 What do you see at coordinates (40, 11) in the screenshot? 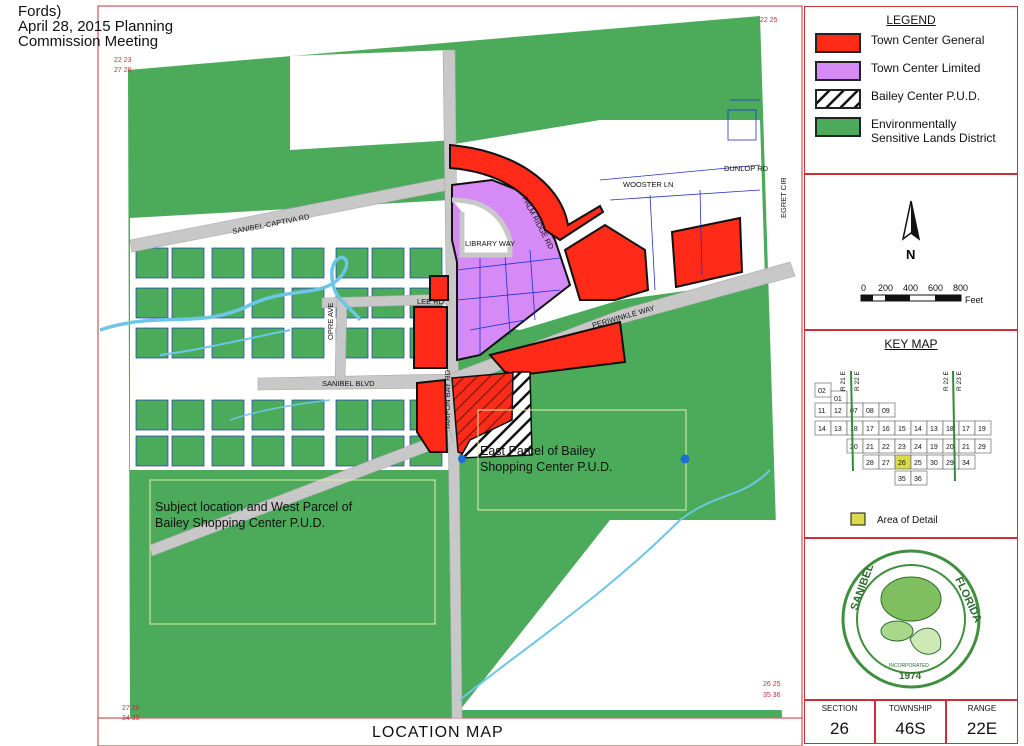
I see `header-line-1: Fords)` at bounding box center [40, 11].